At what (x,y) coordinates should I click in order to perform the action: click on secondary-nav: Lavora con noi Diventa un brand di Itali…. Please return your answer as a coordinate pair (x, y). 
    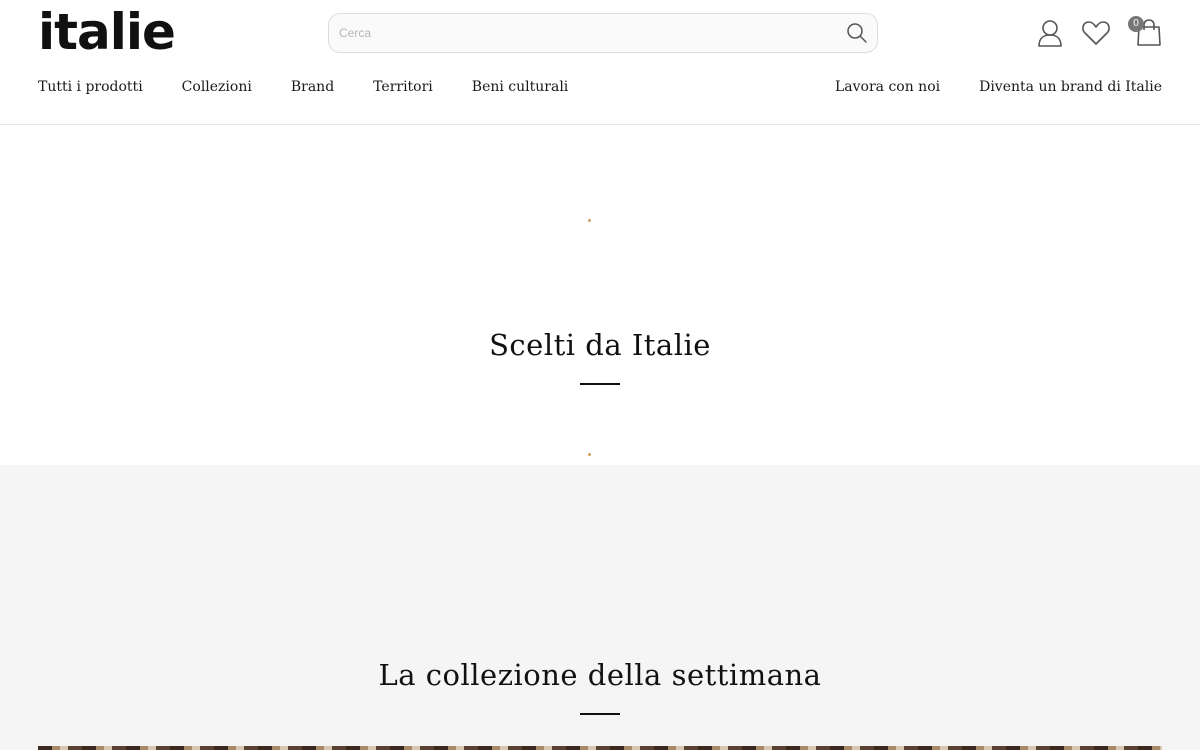
    Looking at the image, I should click on (979, 87).